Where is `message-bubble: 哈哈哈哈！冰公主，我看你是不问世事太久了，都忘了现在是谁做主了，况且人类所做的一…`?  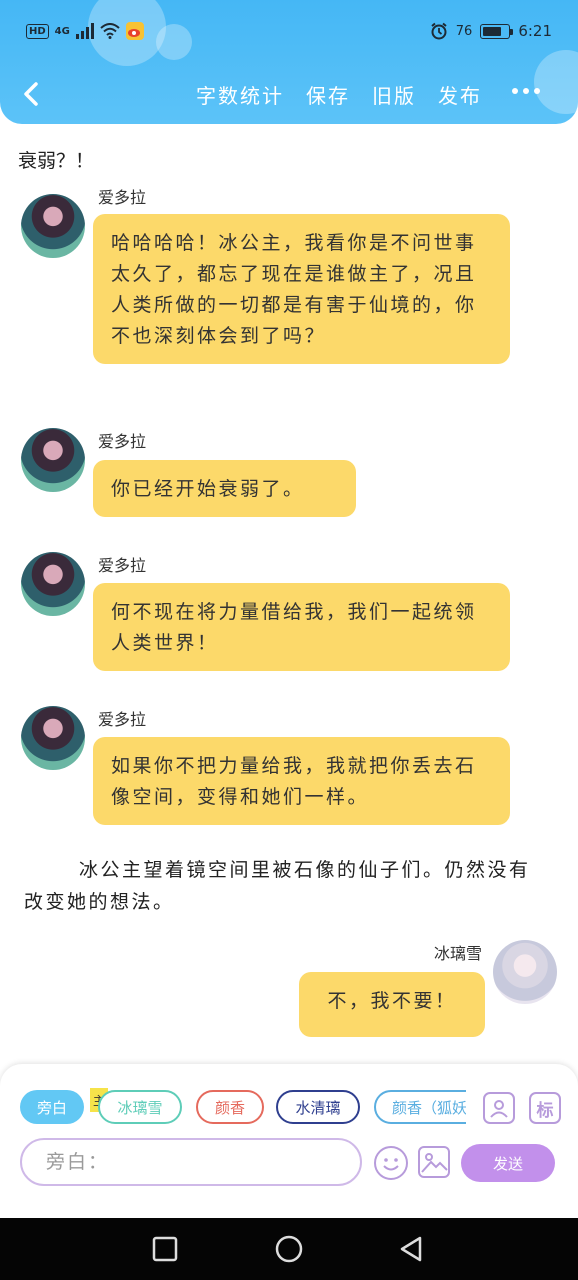
message-bubble: 哈哈哈哈！冰公主，我看你是不问世事太久了，都忘了现在是谁做主了，况且人类所做的一… is located at coordinates (301, 289).